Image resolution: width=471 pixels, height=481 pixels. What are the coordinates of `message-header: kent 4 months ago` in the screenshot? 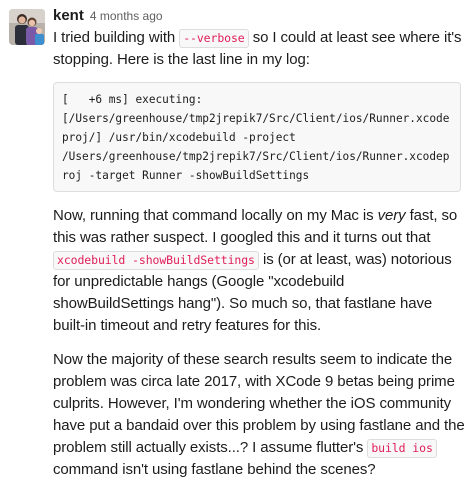 It's located at (259, 16).